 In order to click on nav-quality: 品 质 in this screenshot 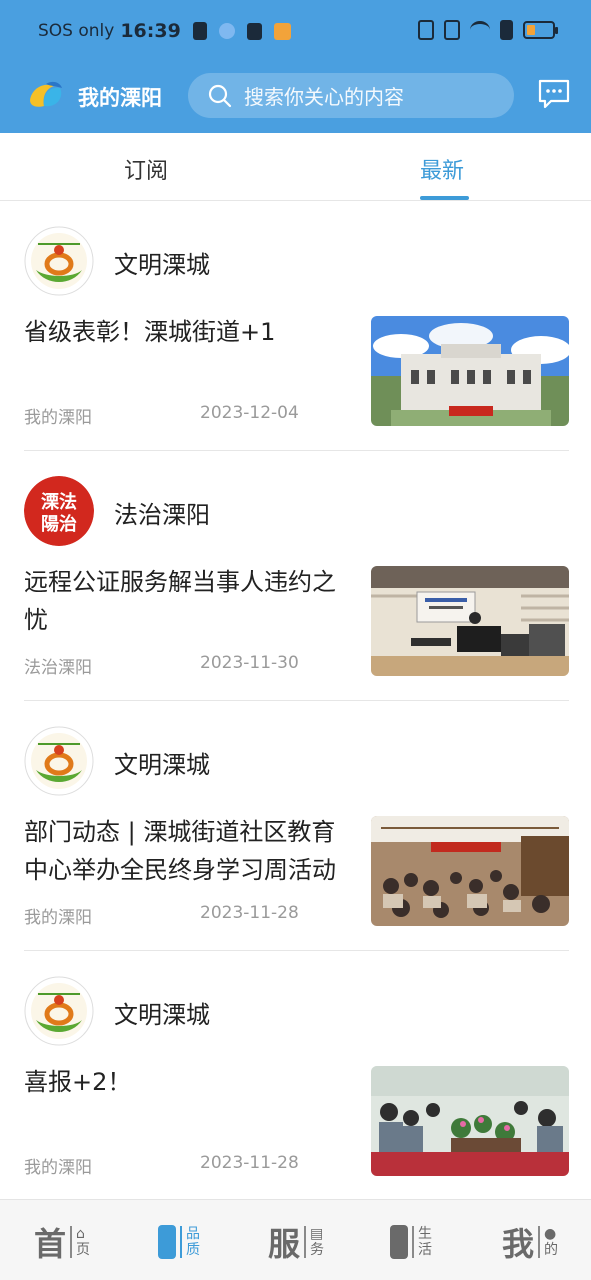, I will do `click(179, 1242)`.